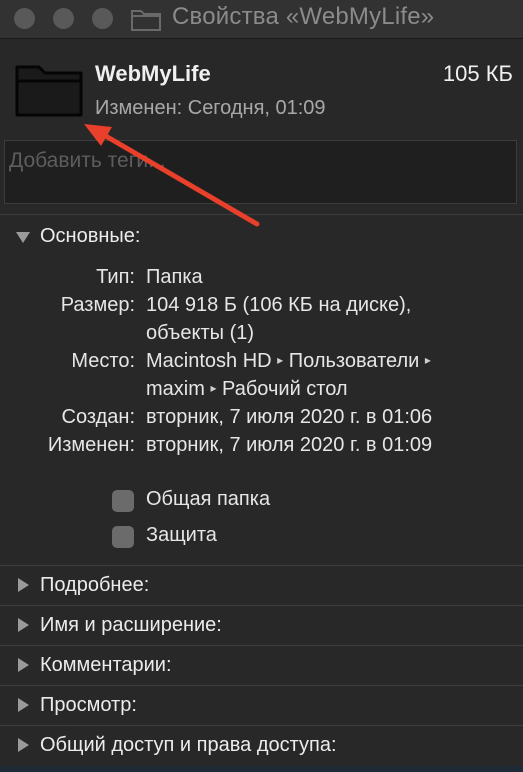 Image resolution: width=523 pixels, height=772 pixels. I want to click on info-key: Тип:, so click(115, 277).